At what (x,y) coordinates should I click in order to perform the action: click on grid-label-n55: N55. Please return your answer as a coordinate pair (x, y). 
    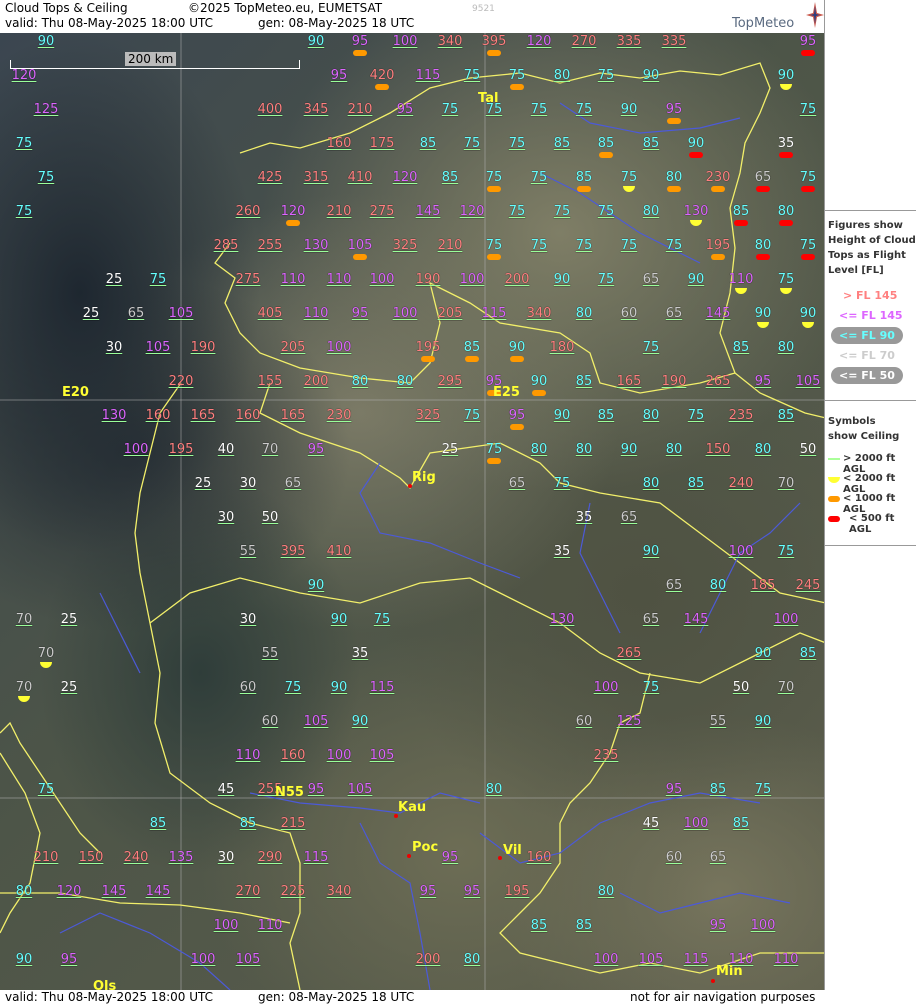
    Looking at the image, I should click on (289, 792).